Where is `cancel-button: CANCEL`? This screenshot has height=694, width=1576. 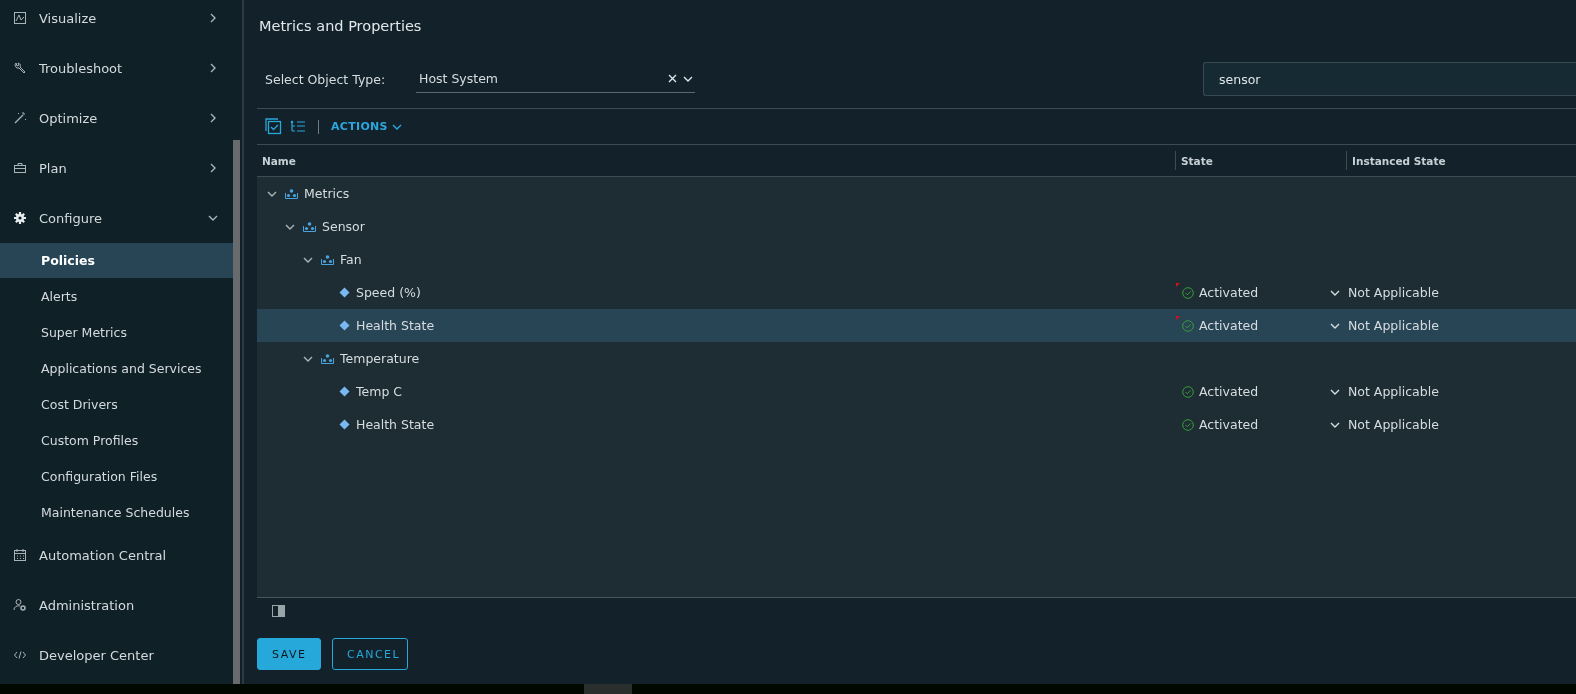
cancel-button: CANCEL is located at coordinates (370, 654).